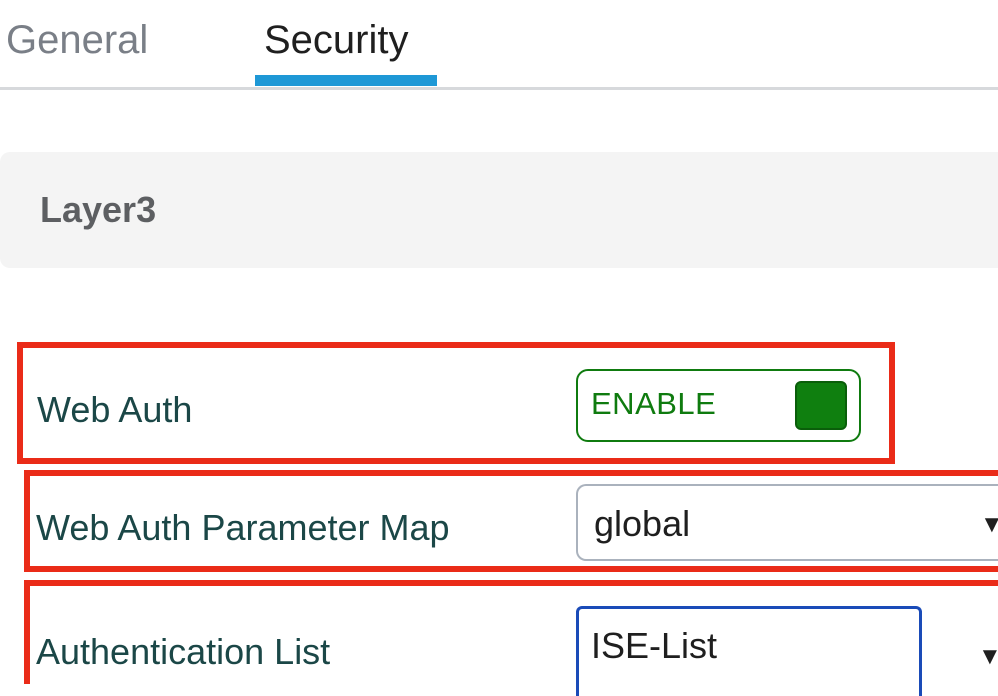 The image size is (998, 696). I want to click on toggle-knob, so click(821, 405).